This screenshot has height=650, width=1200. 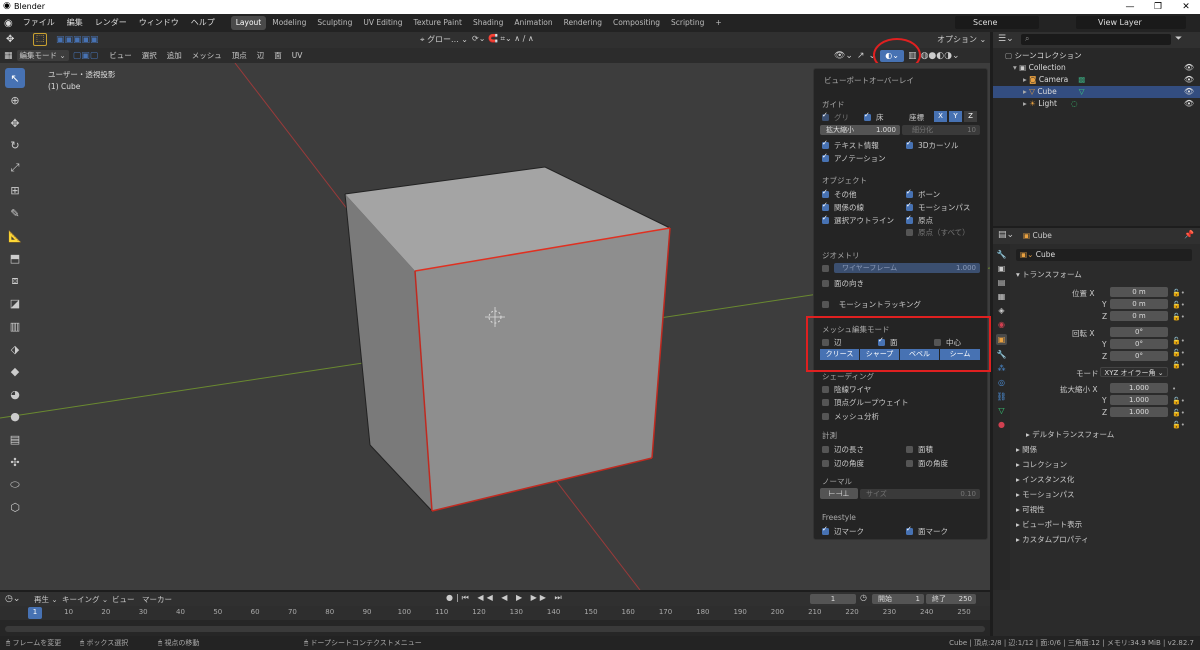 What do you see at coordinates (15, 462) in the screenshot?
I see `shrink-icon: ✣` at bounding box center [15, 462].